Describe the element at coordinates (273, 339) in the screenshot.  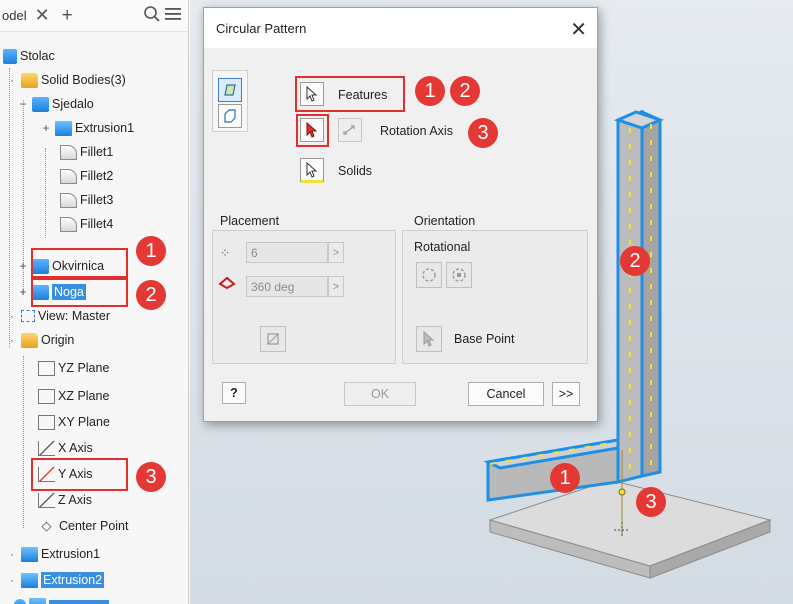
I see `midplane-button` at that location.